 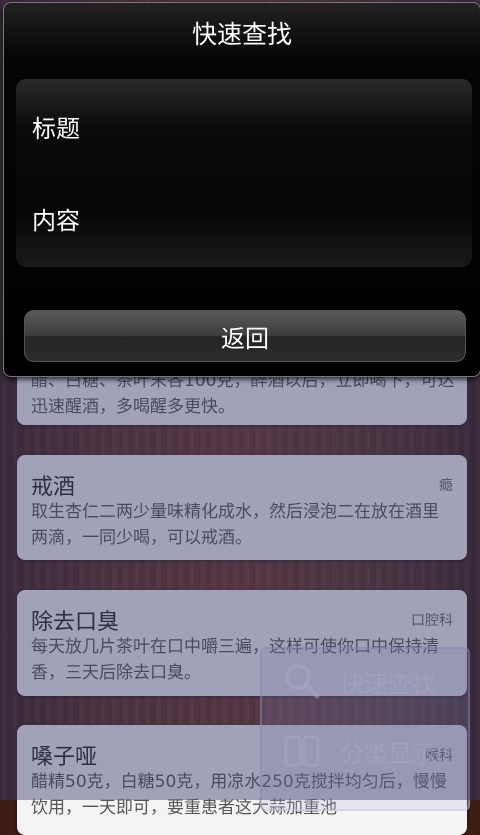 What do you see at coordinates (56, 218) in the screenshot?
I see `option-content: 内容` at bounding box center [56, 218].